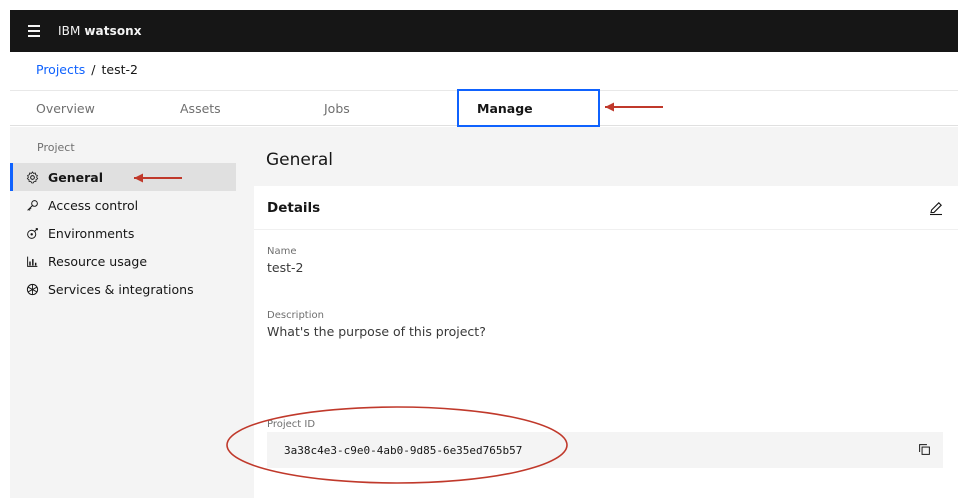 This screenshot has height=498, width=960. I want to click on sidebar-item-resource-usage: Resource usage, so click(123, 261).